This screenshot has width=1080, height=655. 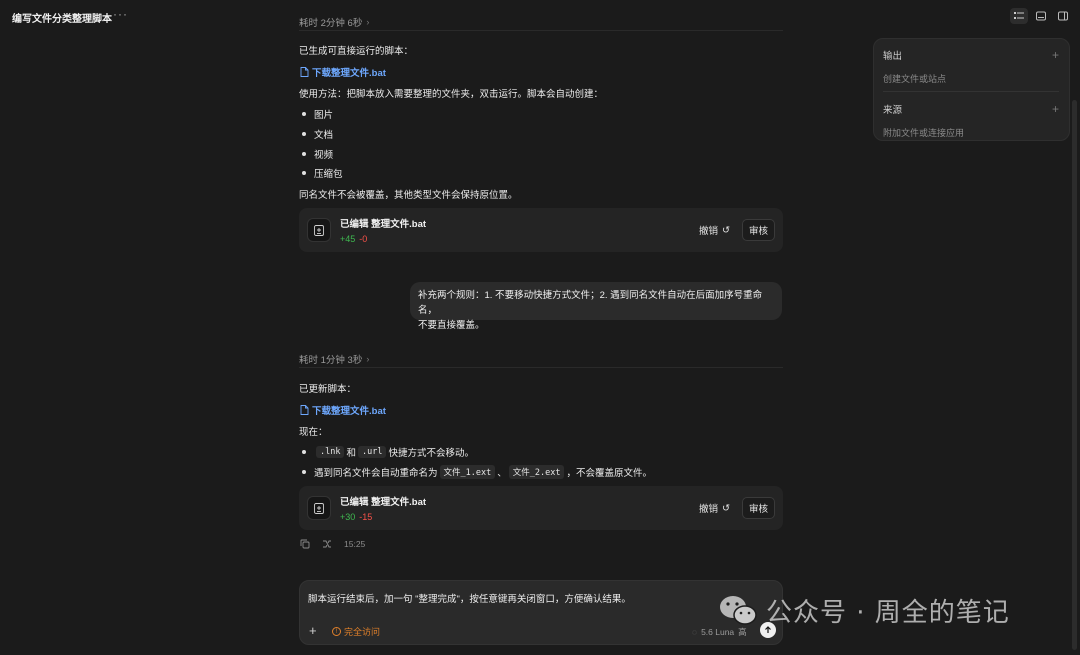 I want to click on list-item: 视频, so click(x=317, y=154).